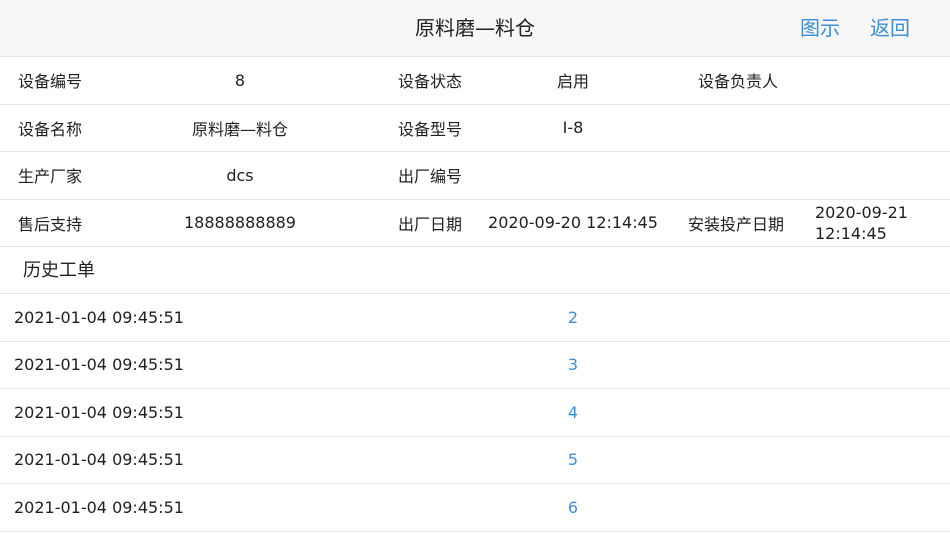 The height and width of the screenshot is (534, 950). Describe the element at coordinates (573, 460) in the screenshot. I see `history-order-link: 5` at that location.